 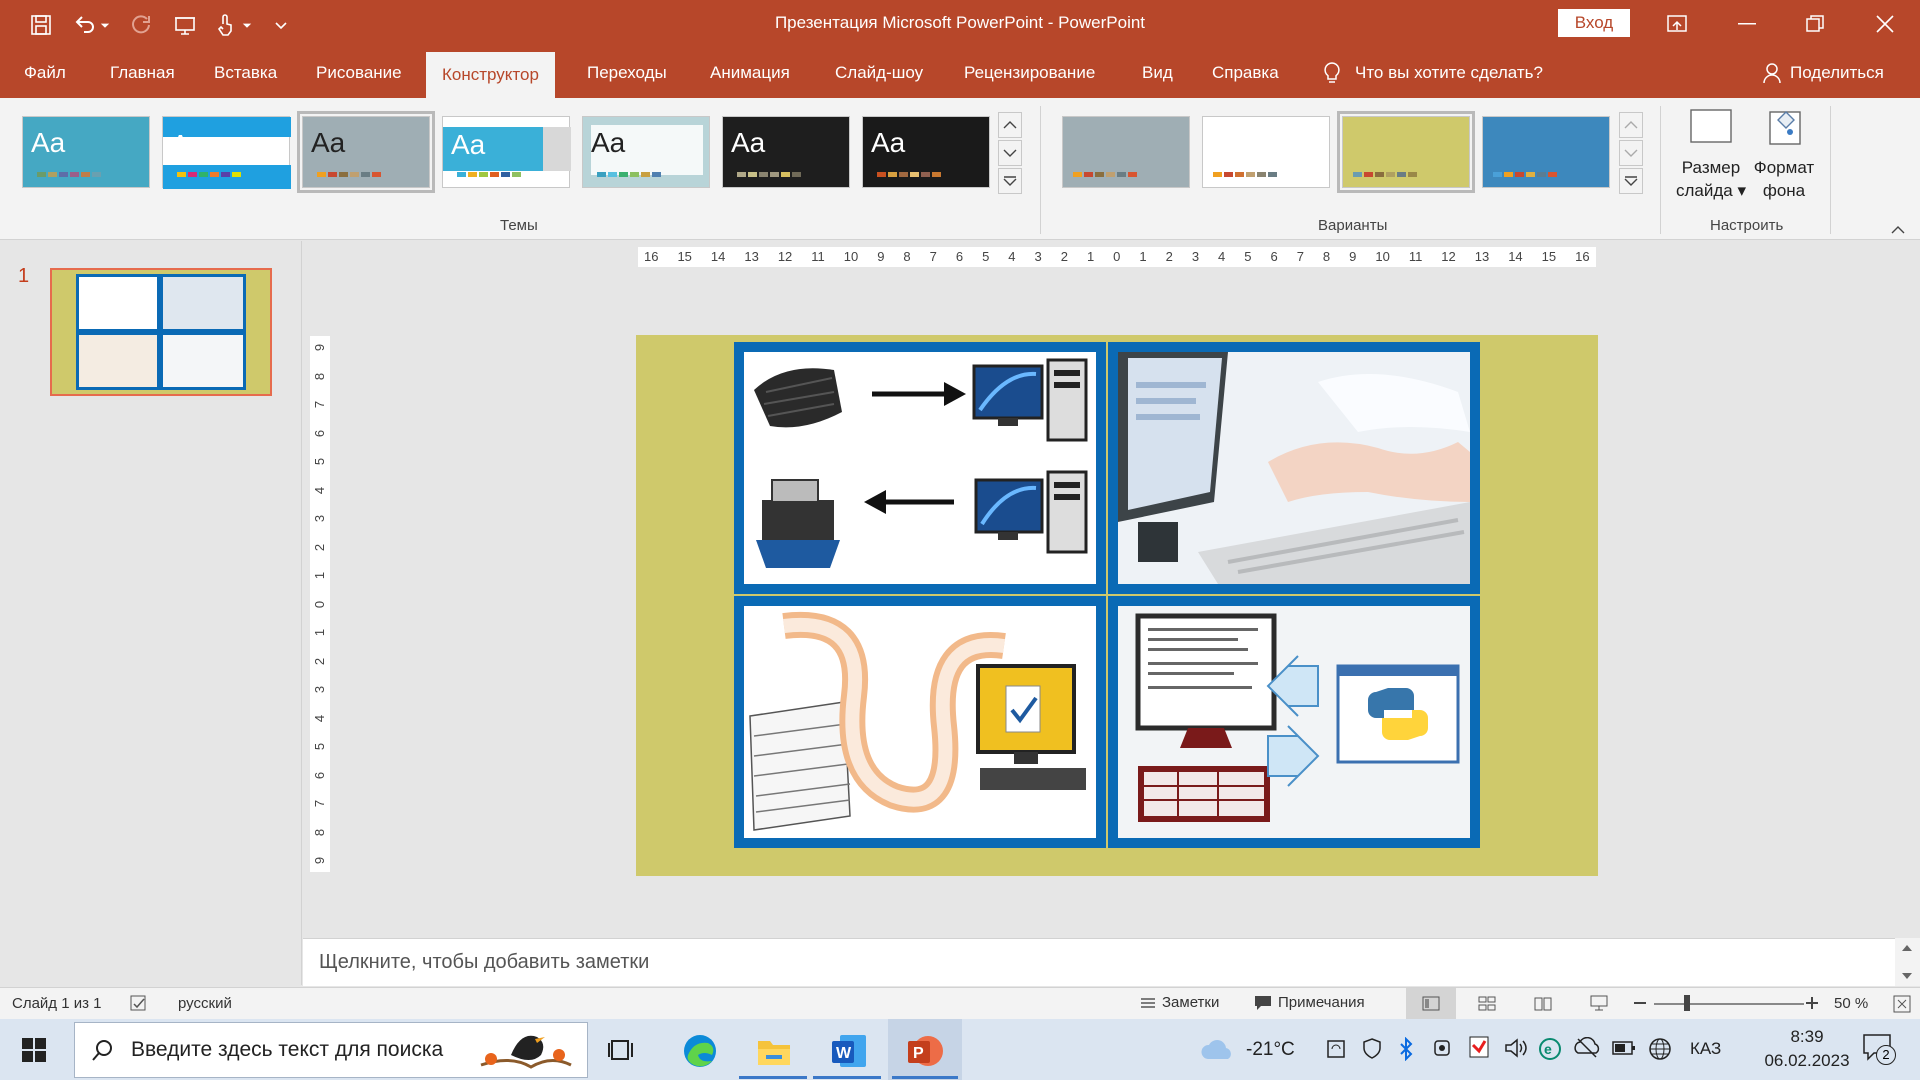 What do you see at coordinates (920, 722) in the screenshot?
I see `picture-documents` at bounding box center [920, 722].